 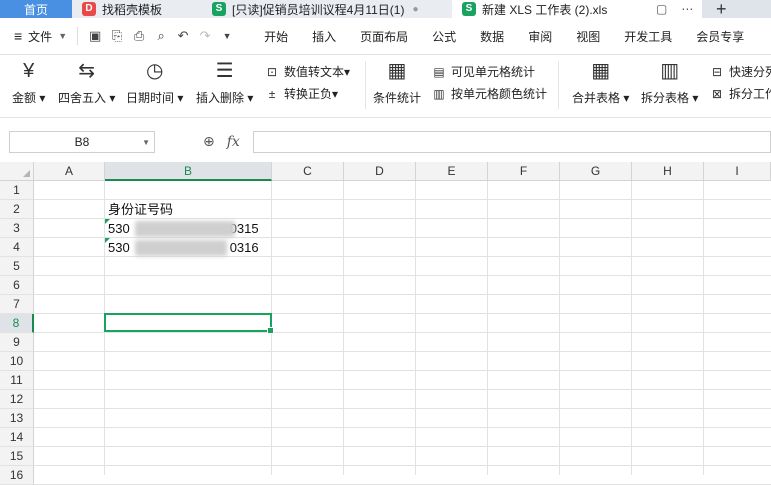 What do you see at coordinates (397, 82) in the screenshot?
I see `cond-stats-button: ▦ 条件统计` at bounding box center [397, 82].